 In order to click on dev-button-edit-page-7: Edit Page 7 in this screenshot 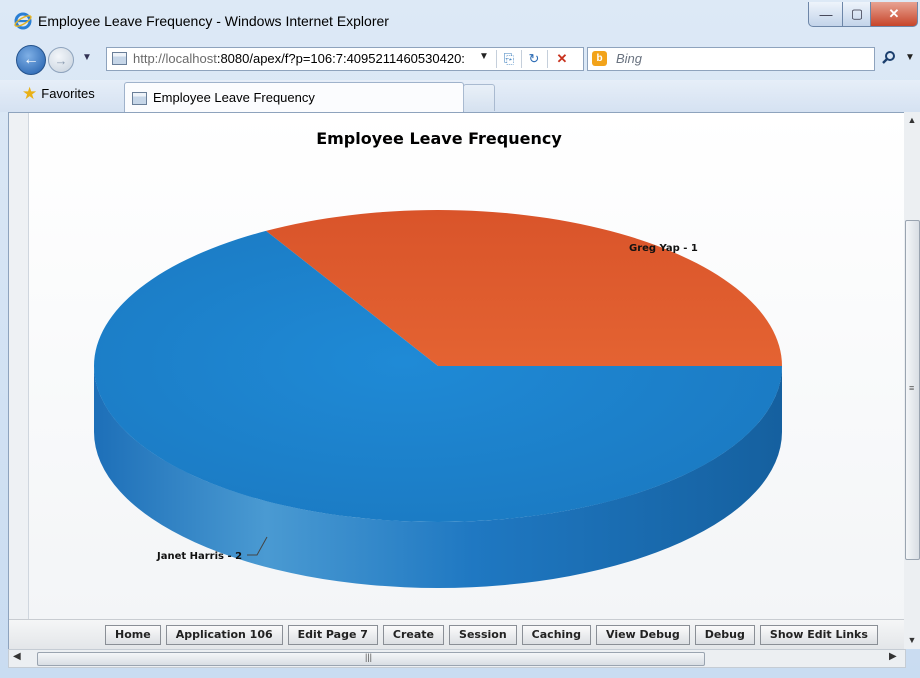, I will do `click(332, 635)`.